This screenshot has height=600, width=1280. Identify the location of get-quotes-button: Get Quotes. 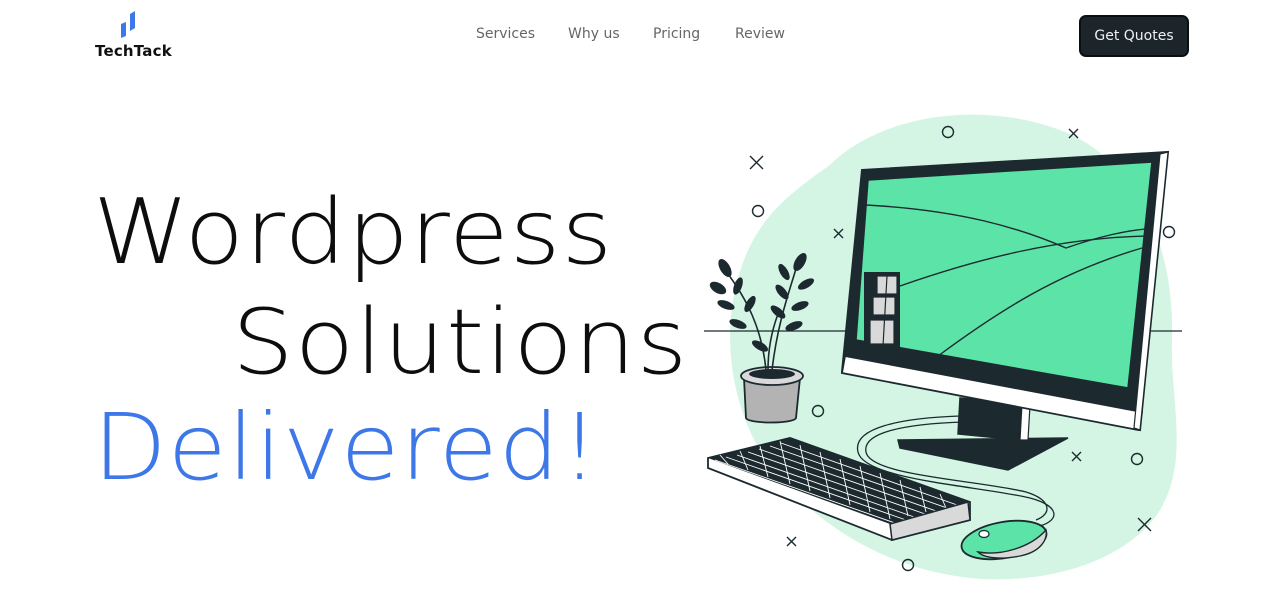
(1134, 36).